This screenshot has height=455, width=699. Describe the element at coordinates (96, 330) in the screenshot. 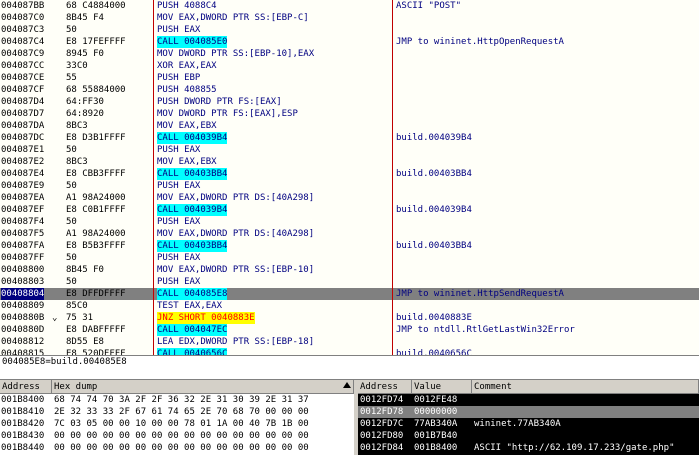

I see `asm-hex: E8 DABFFFFF` at that location.